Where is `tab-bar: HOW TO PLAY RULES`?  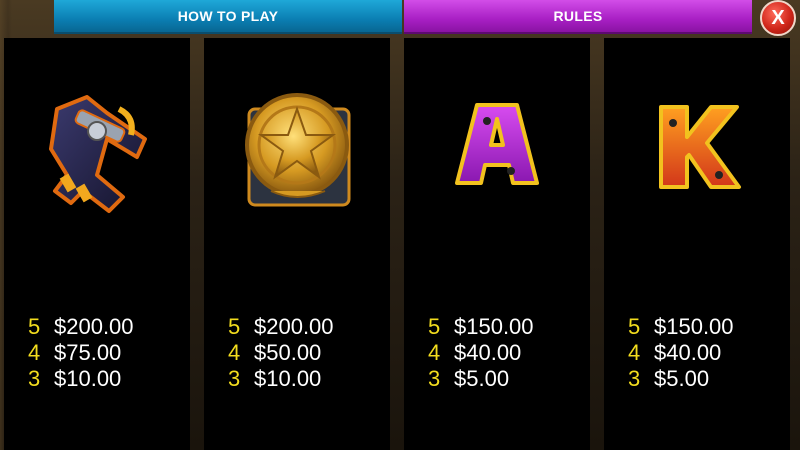 tab-bar: HOW TO PLAY RULES is located at coordinates (400, 17).